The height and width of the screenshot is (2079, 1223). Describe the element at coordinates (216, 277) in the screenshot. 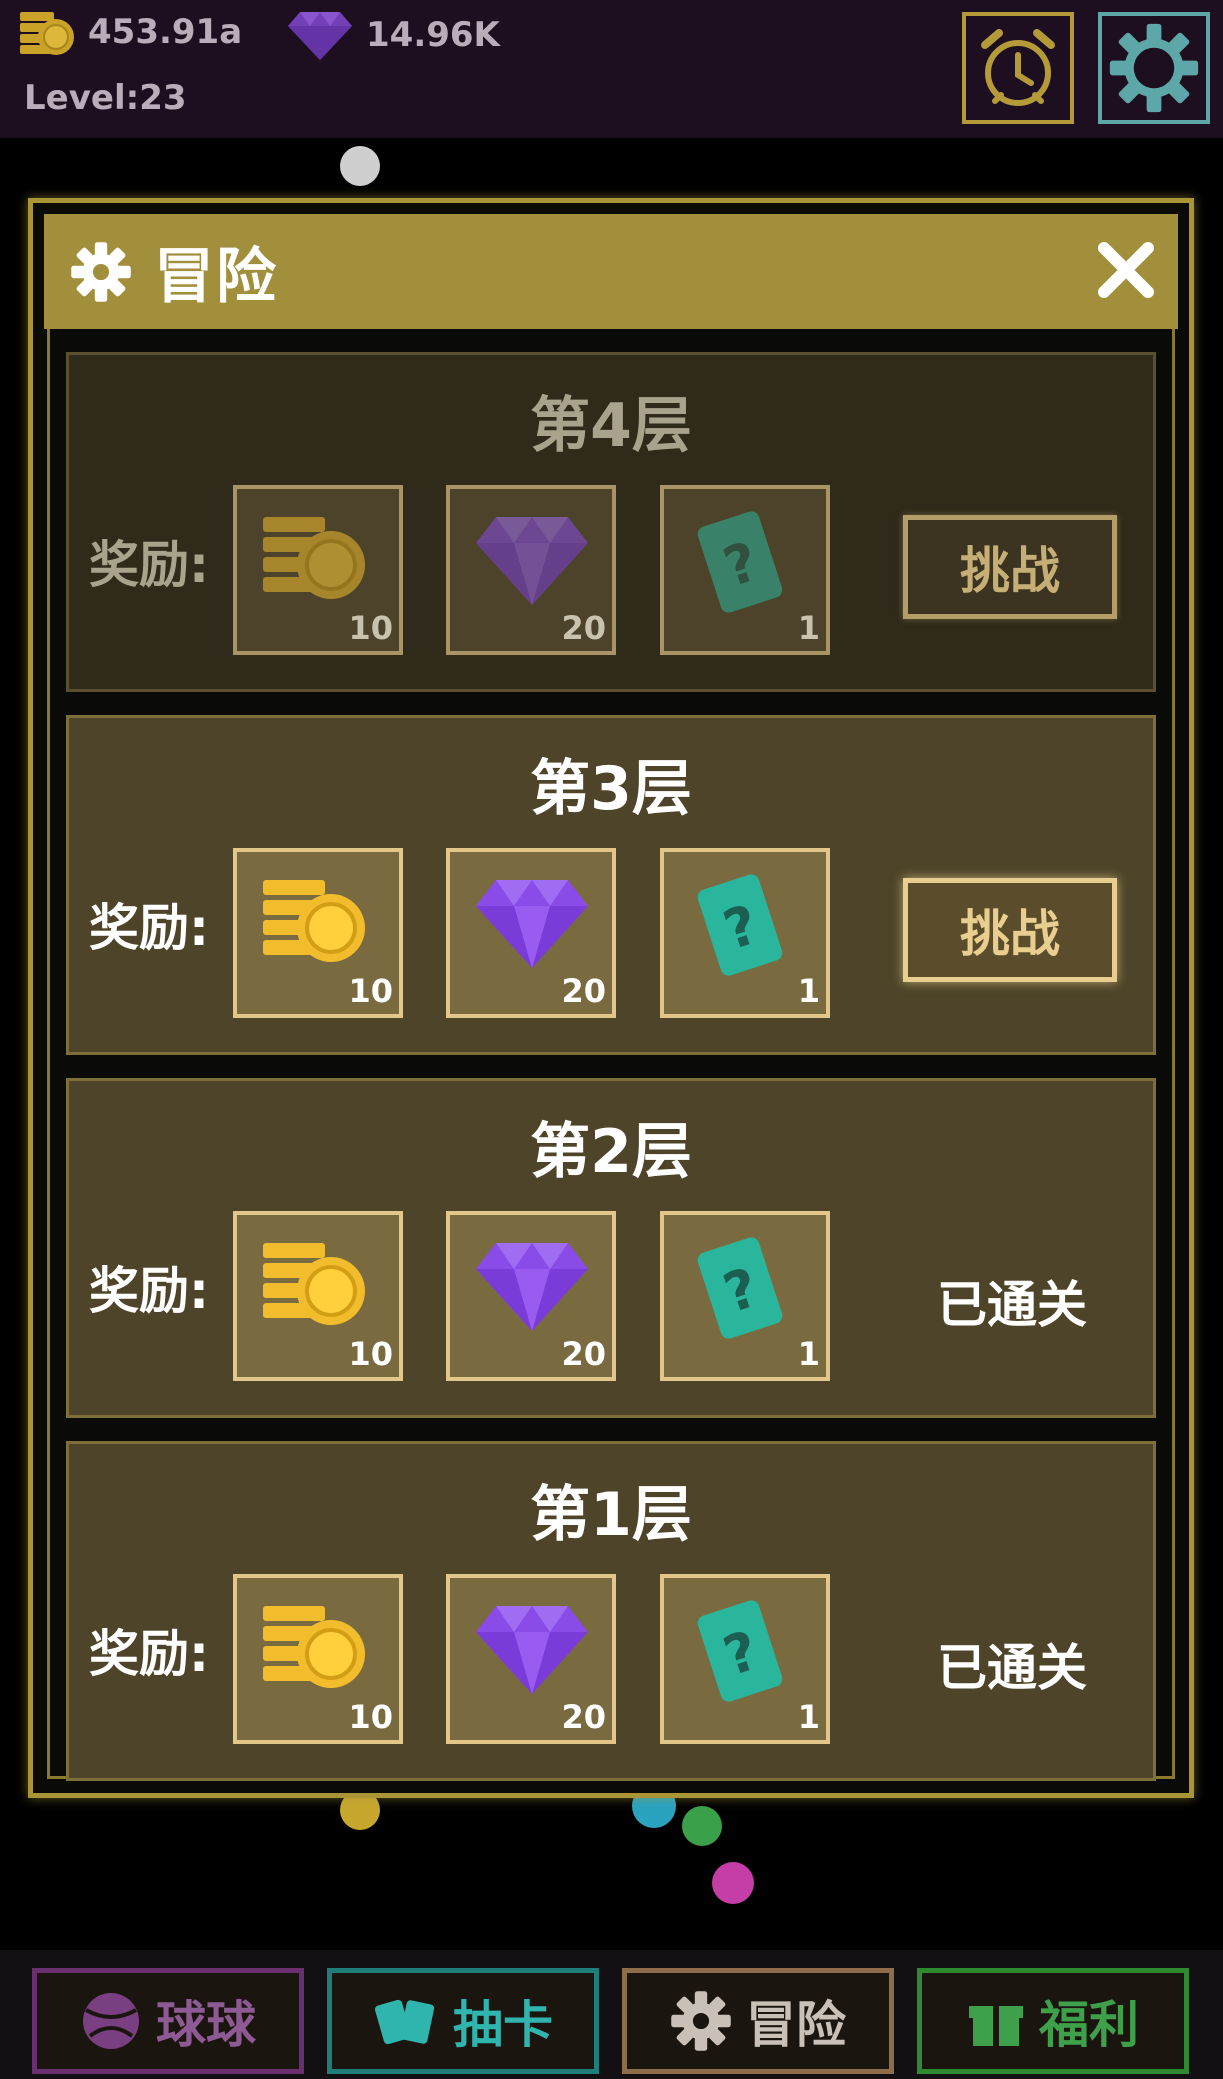

I see `dialog-title: 冒险` at that location.